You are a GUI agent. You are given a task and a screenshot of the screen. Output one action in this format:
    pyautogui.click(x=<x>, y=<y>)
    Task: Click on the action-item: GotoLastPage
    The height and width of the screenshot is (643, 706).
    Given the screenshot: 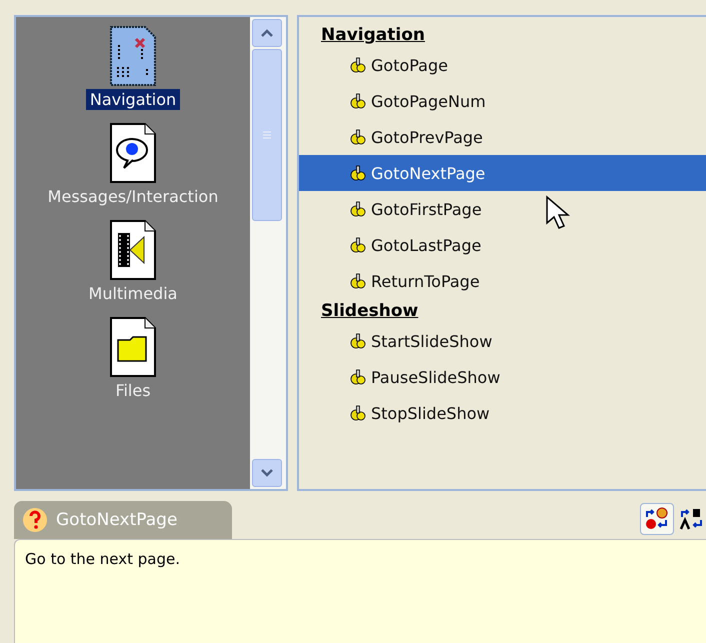 What is the action you would take?
    pyautogui.click(x=502, y=245)
    